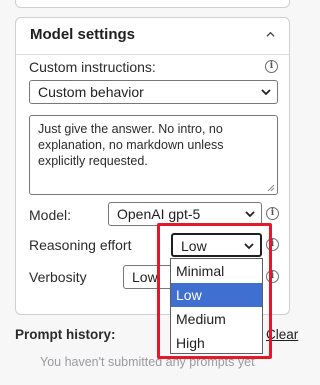 The image size is (320, 385). What do you see at coordinates (65, 334) in the screenshot?
I see `prompt-history-title: Prompt history:` at bounding box center [65, 334].